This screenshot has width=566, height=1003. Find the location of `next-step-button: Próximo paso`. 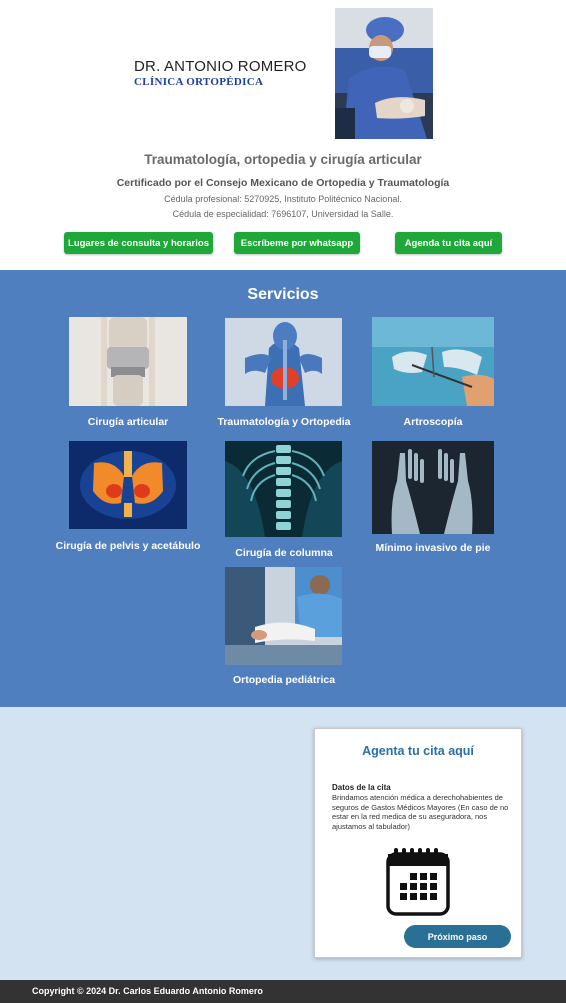

next-step-button: Próximo paso is located at coordinates (457, 936).